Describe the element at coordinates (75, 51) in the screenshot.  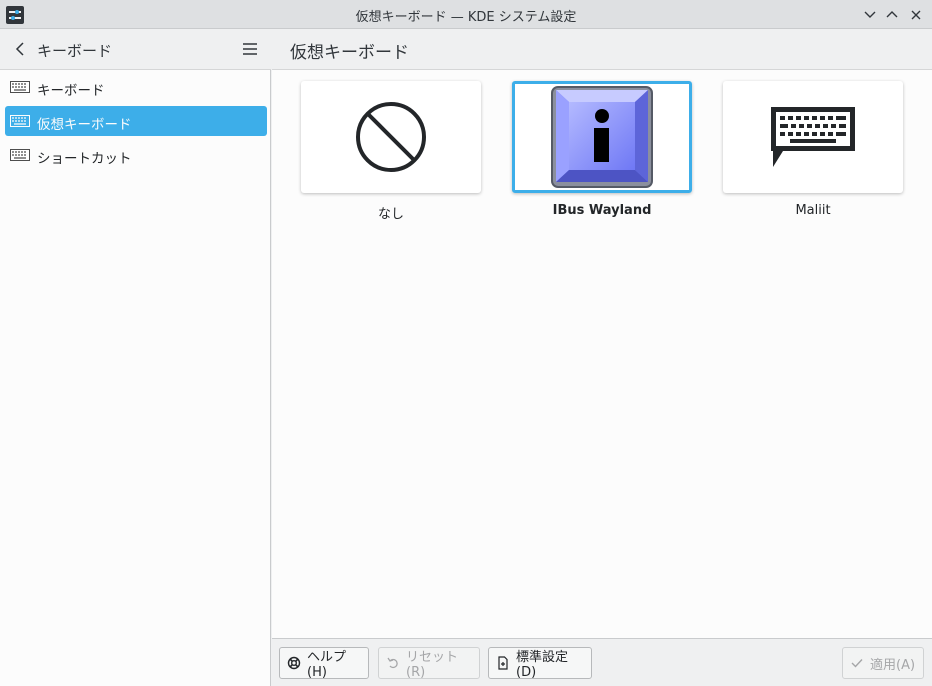
I see `sidebar-title: キーボード` at that location.